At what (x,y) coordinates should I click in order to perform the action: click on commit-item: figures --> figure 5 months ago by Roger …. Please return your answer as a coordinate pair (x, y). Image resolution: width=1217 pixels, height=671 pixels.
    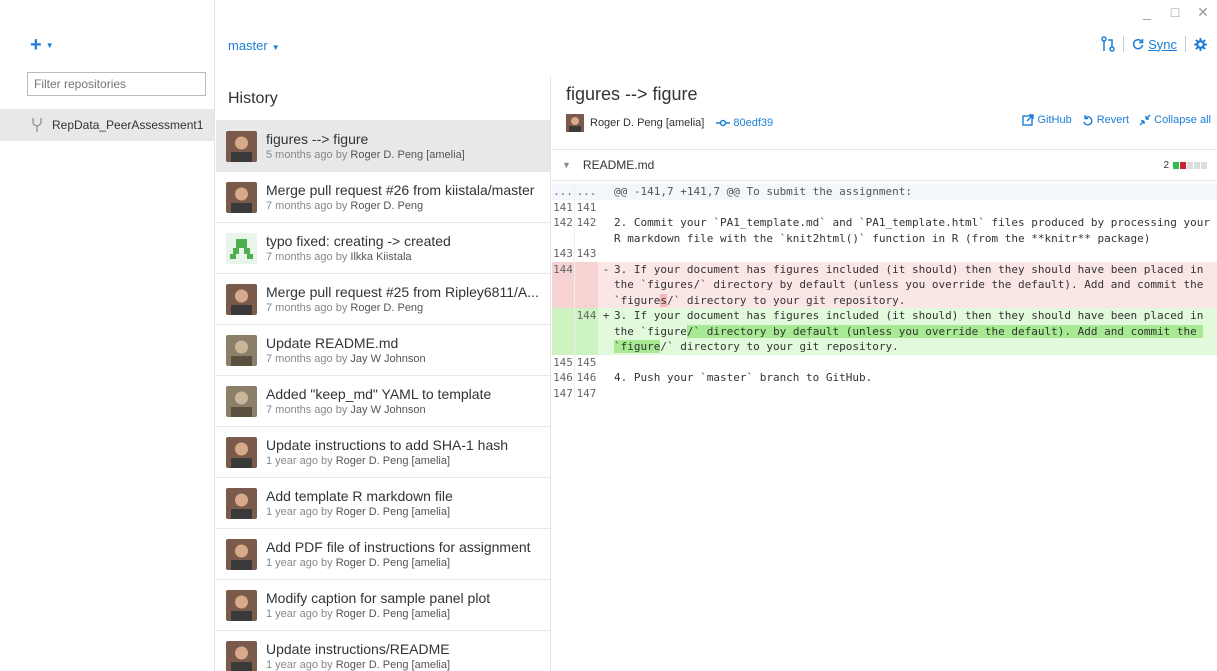
    Looking at the image, I should click on (383, 145).